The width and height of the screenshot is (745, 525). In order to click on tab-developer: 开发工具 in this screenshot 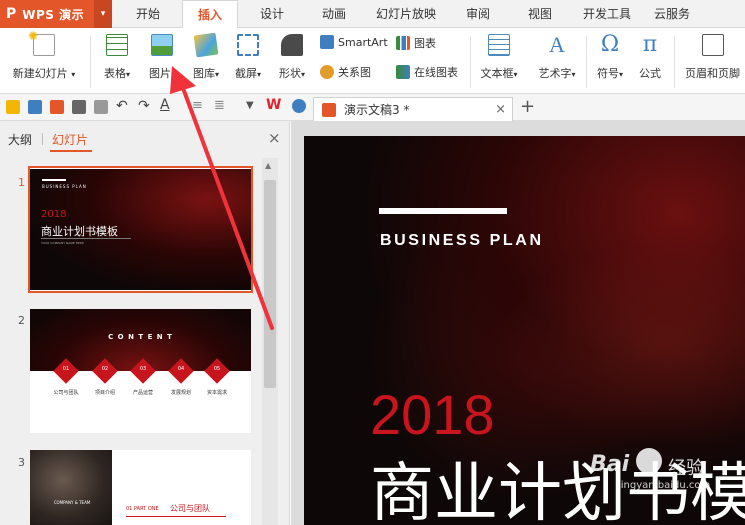, I will do `click(607, 14)`.